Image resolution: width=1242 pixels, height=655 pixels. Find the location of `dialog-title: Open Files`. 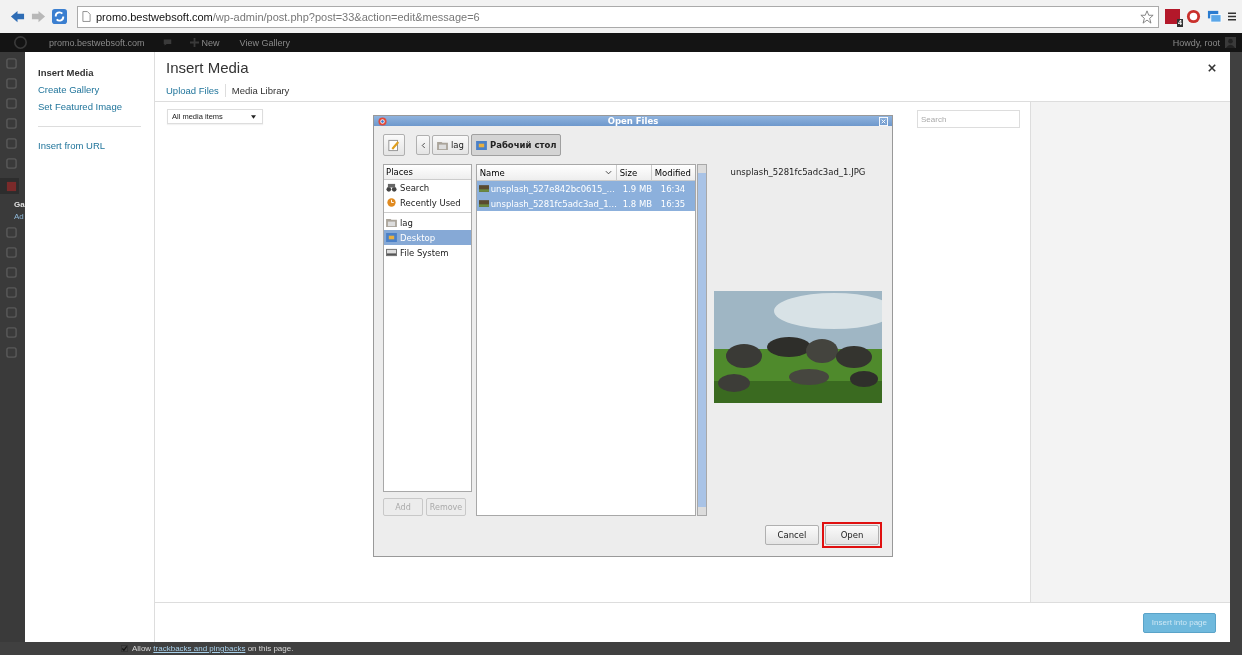

dialog-title: Open Files is located at coordinates (633, 121).